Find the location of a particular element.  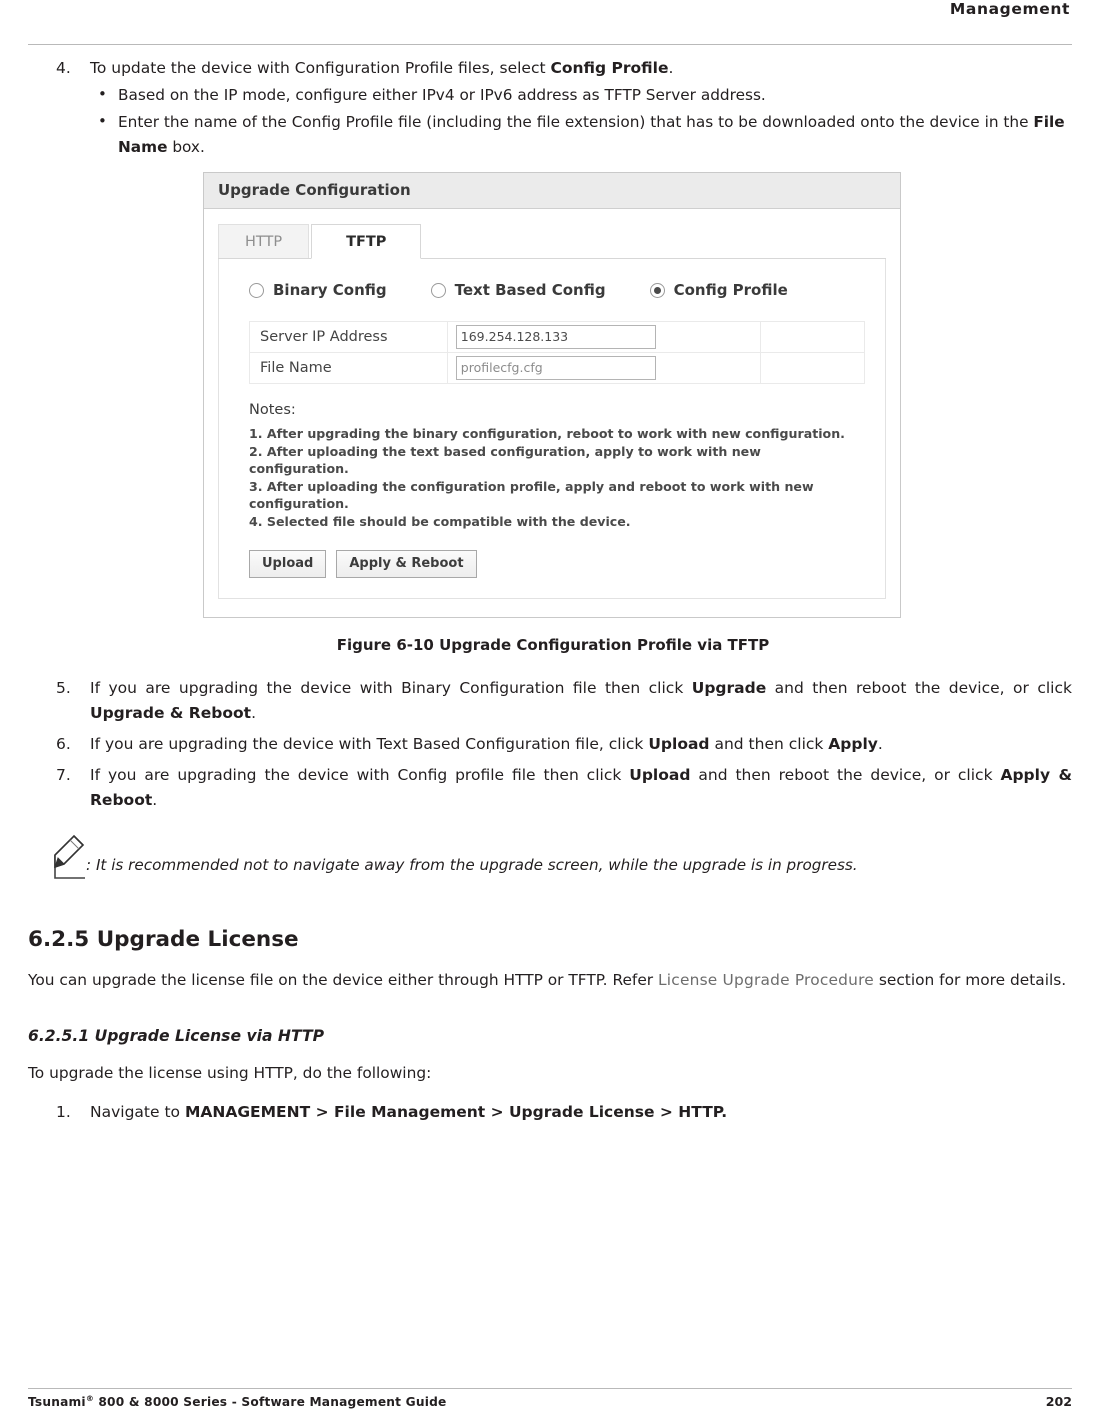

radio-option-text-based-config: Text Based Config is located at coordinates (518, 290).